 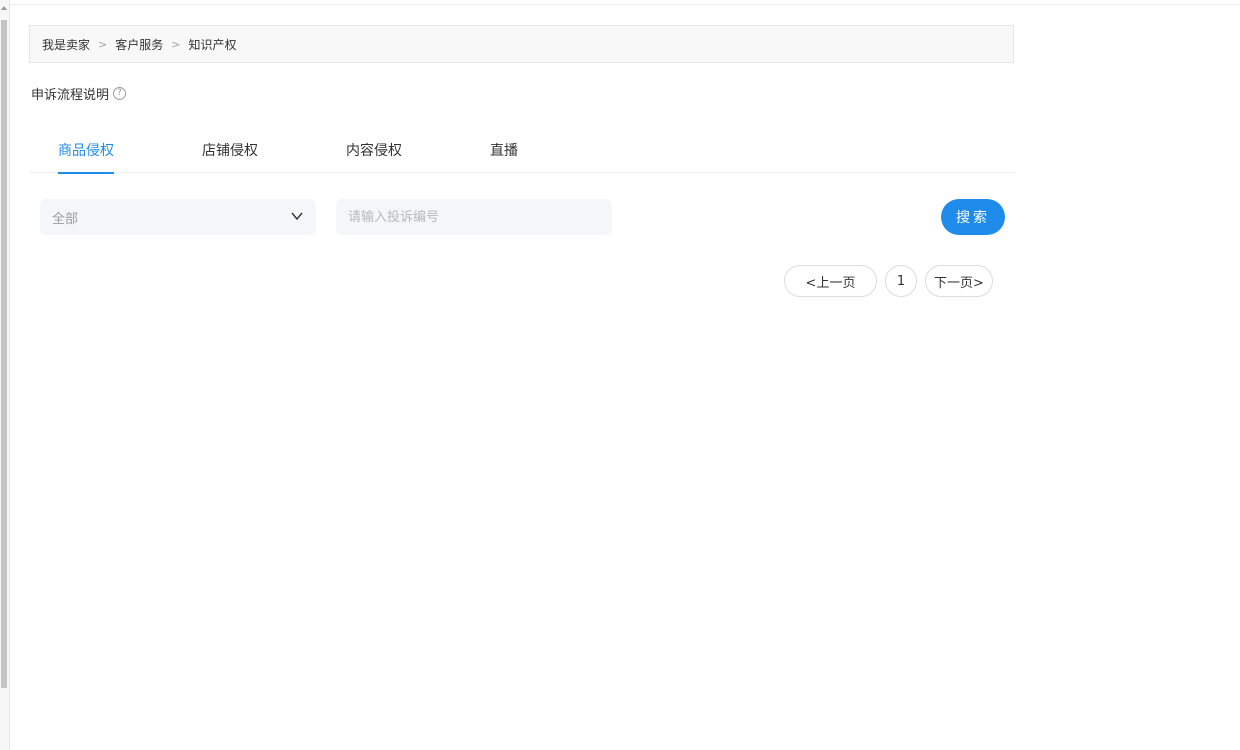 What do you see at coordinates (522, 152) in the screenshot?
I see `tab-bar: 商品侵权 店铺侵权 内容侵权 直播` at bounding box center [522, 152].